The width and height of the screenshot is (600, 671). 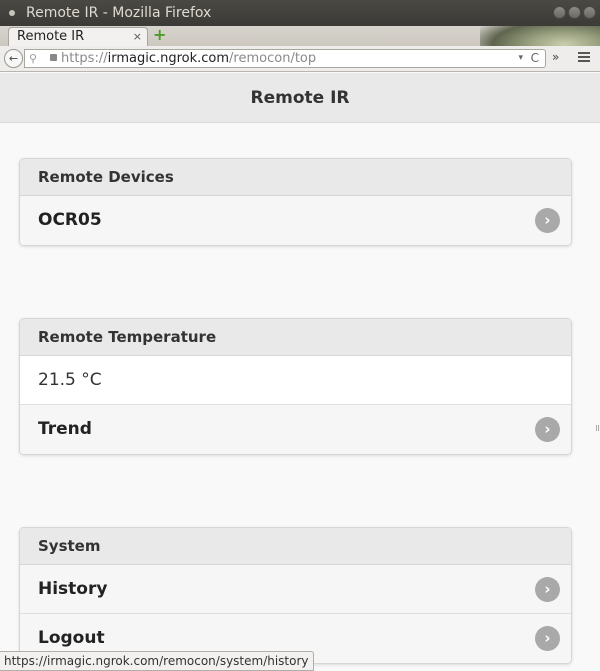 I want to click on url-text: https://irmagic.ngrok.com/remocon/top, so click(x=188, y=58).